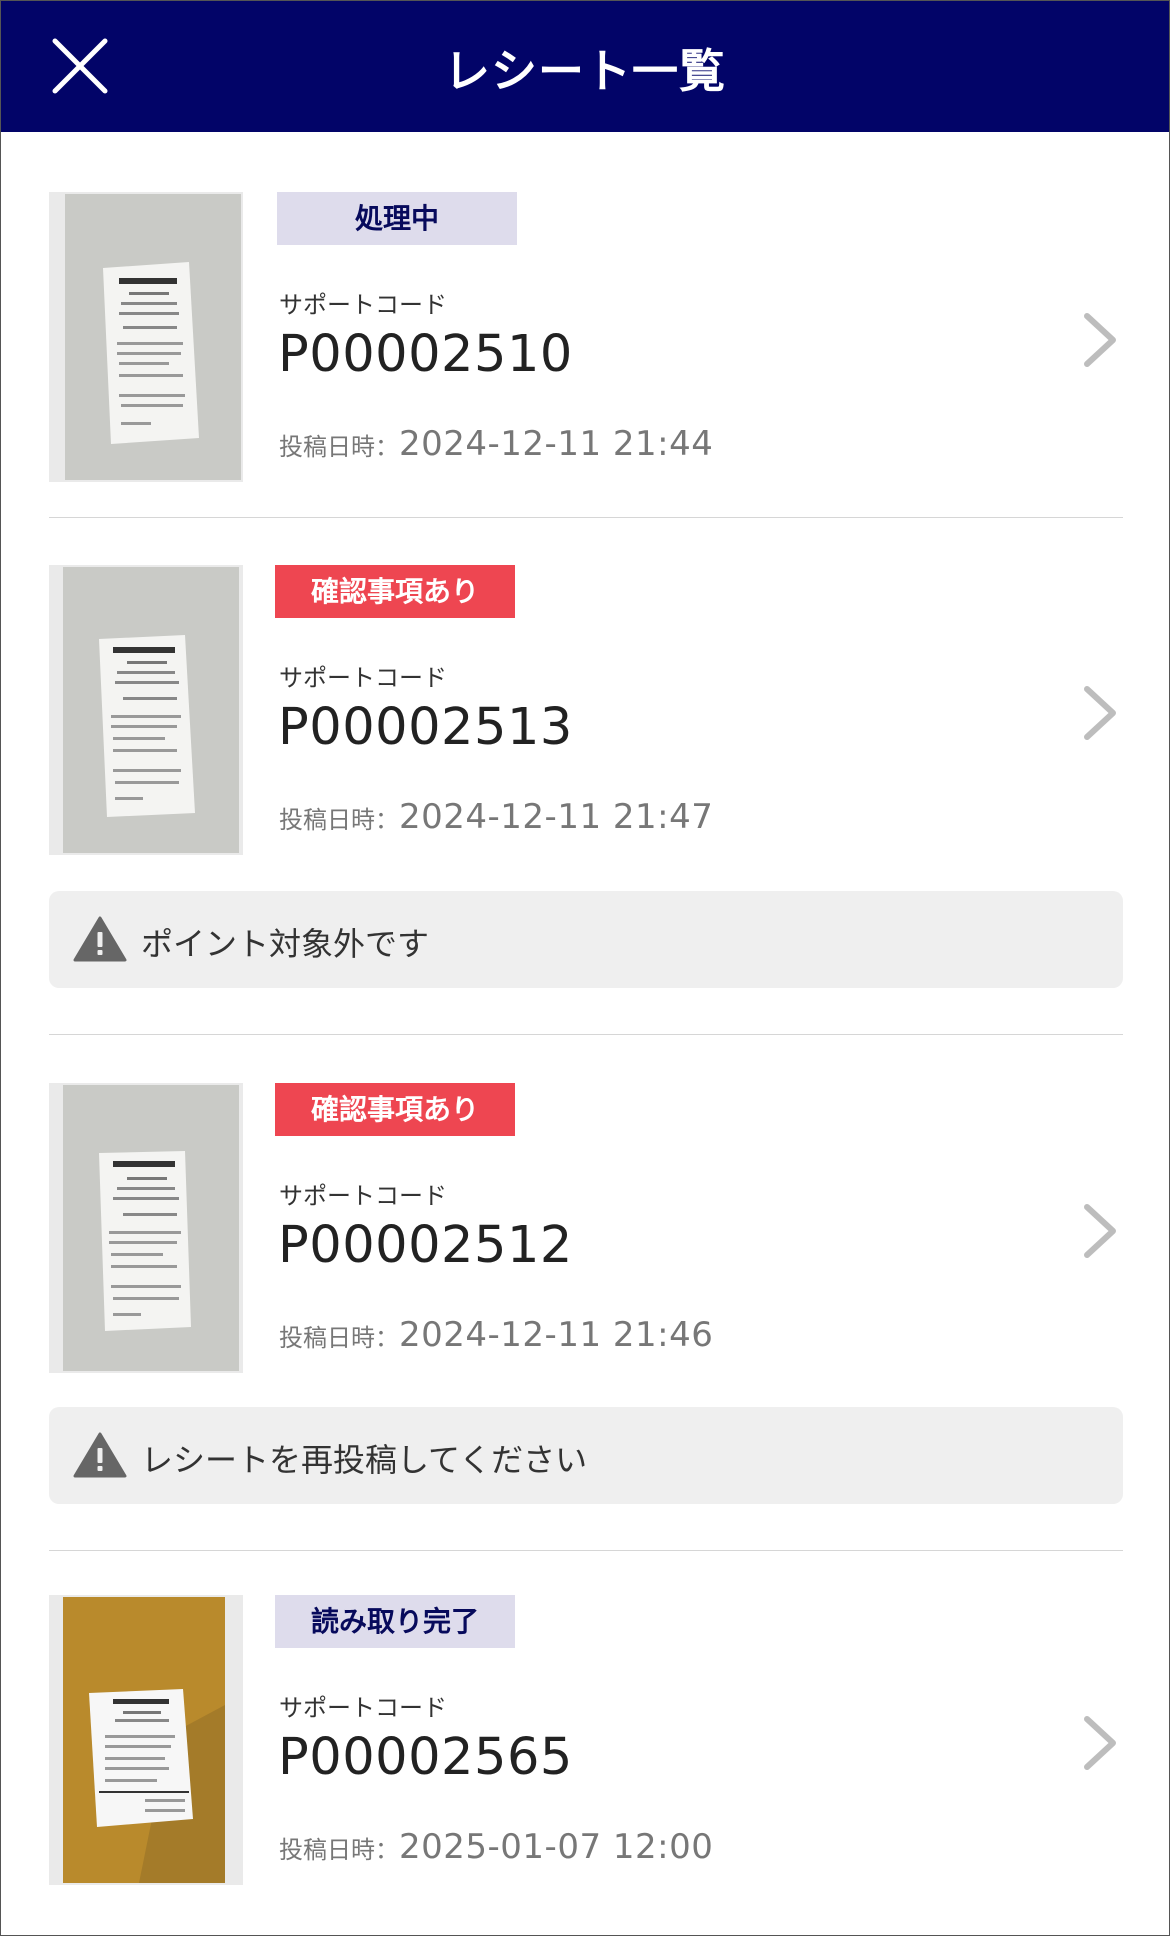 The image size is (1170, 1936). I want to click on support-code-value: P00002510, so click(425, 354).